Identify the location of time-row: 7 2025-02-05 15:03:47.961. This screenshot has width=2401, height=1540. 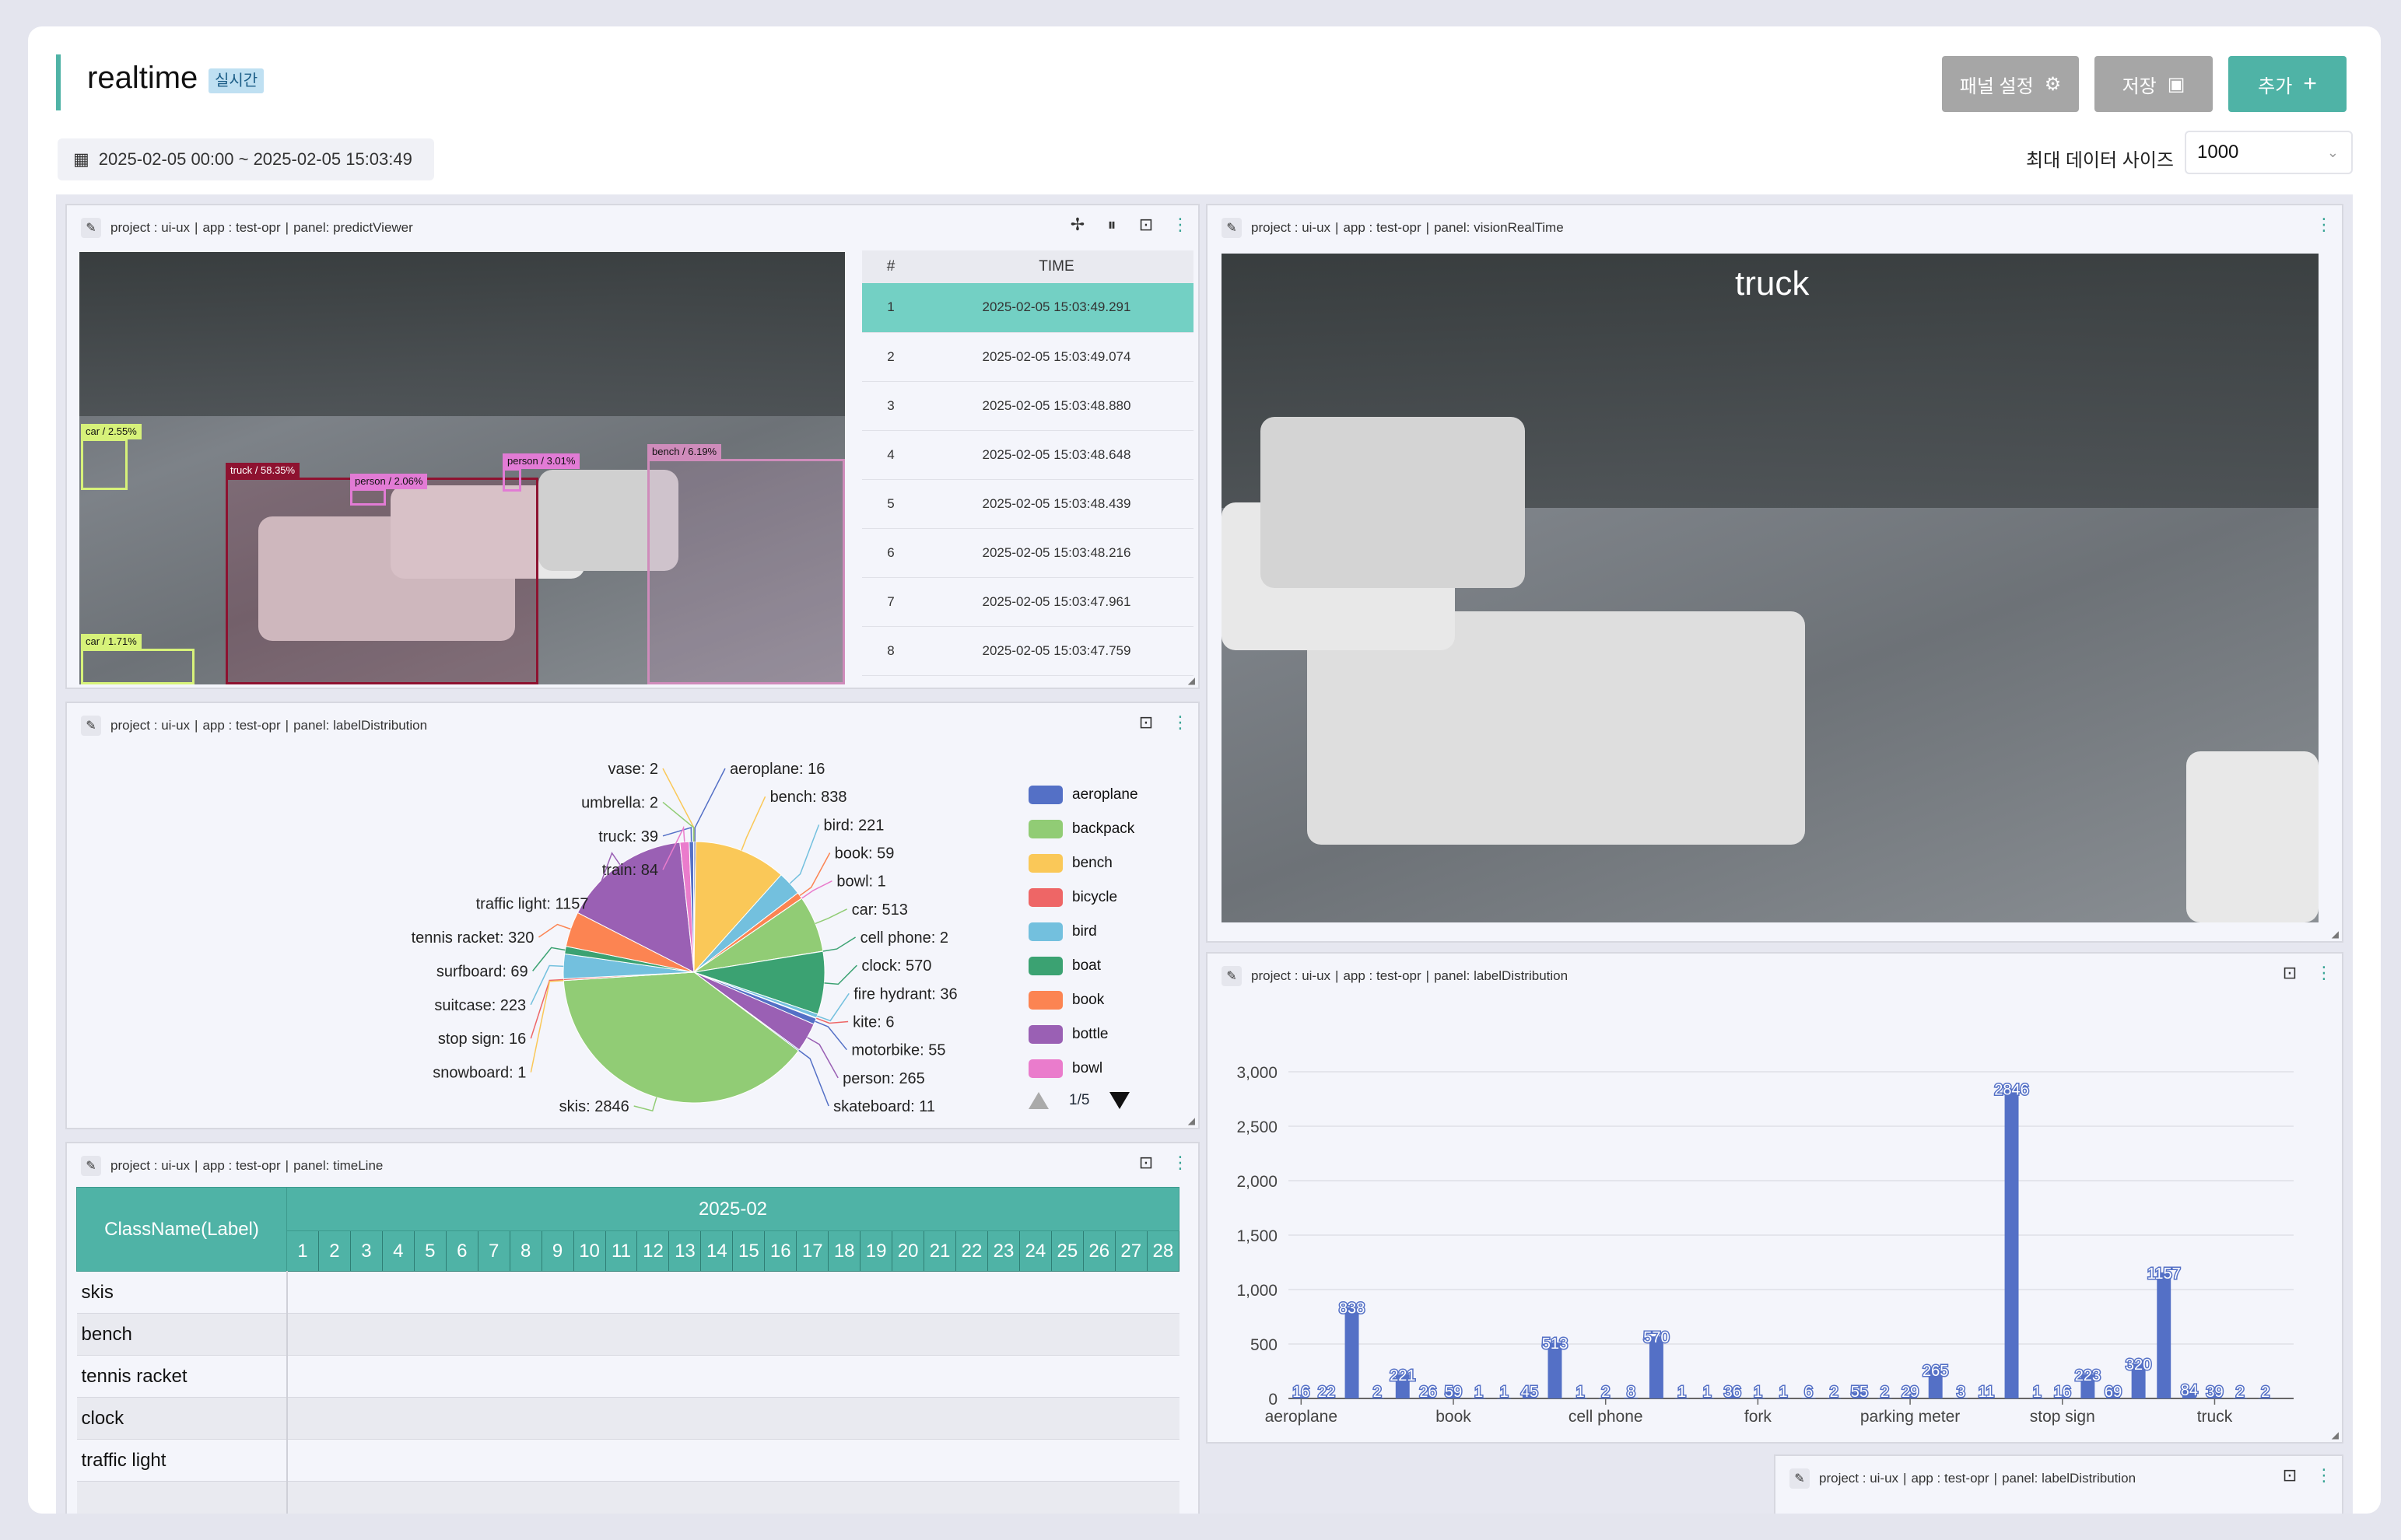
(1027, 602).